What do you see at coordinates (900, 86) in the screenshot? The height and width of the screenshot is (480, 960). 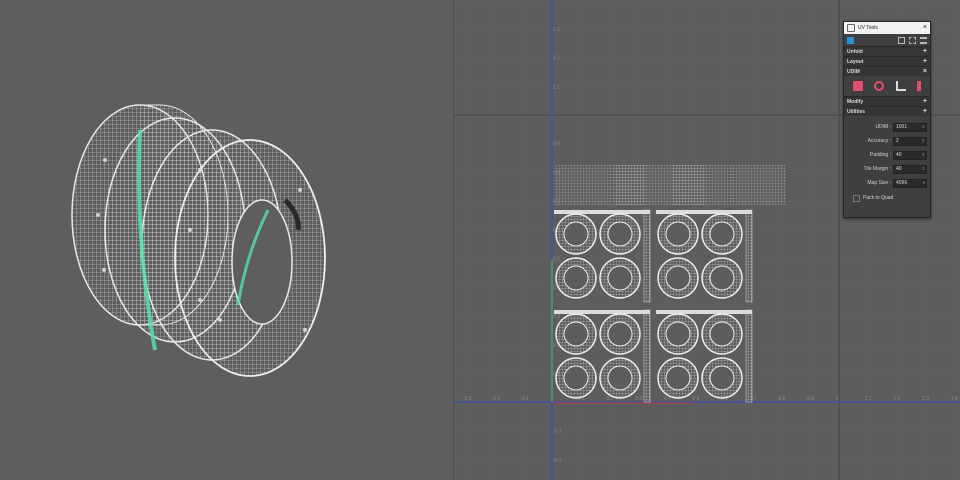 I see `udim-select-icon` at bounding box center [900, 86].